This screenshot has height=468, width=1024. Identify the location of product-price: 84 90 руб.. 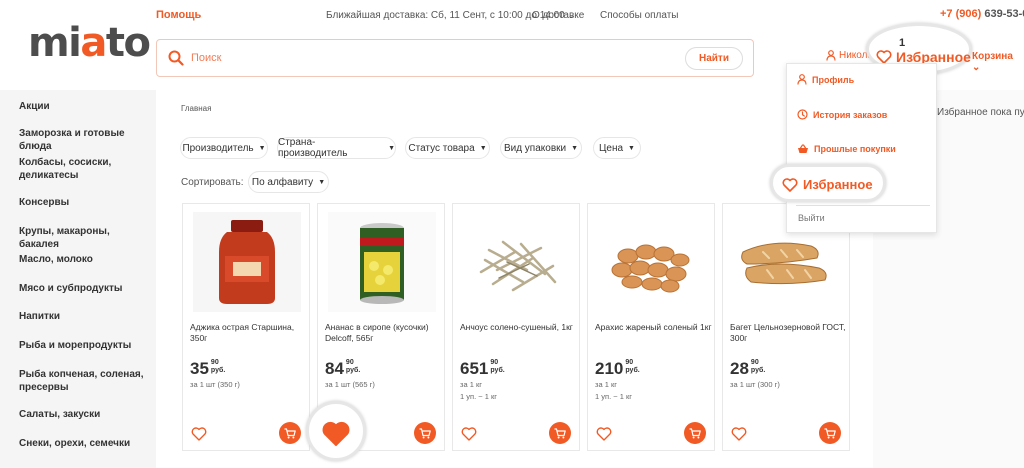
(342, 368).